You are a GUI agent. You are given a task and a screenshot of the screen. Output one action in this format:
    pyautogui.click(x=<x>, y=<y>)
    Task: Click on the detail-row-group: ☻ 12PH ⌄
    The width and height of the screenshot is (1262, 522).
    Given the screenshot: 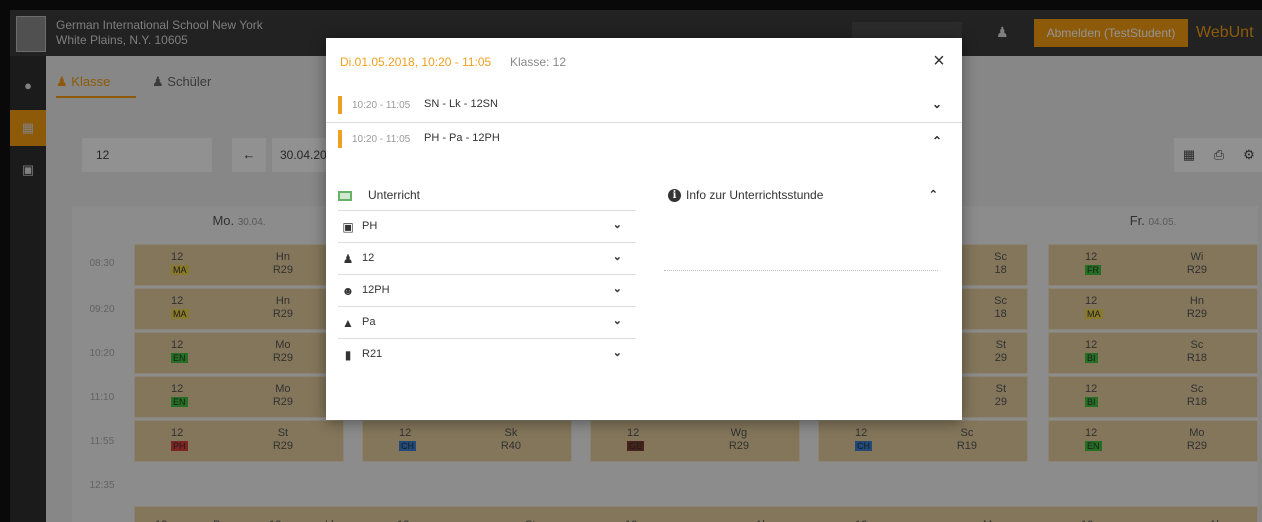 What is the action you would take?
    pyautogui.click(x=487, y=290)
    